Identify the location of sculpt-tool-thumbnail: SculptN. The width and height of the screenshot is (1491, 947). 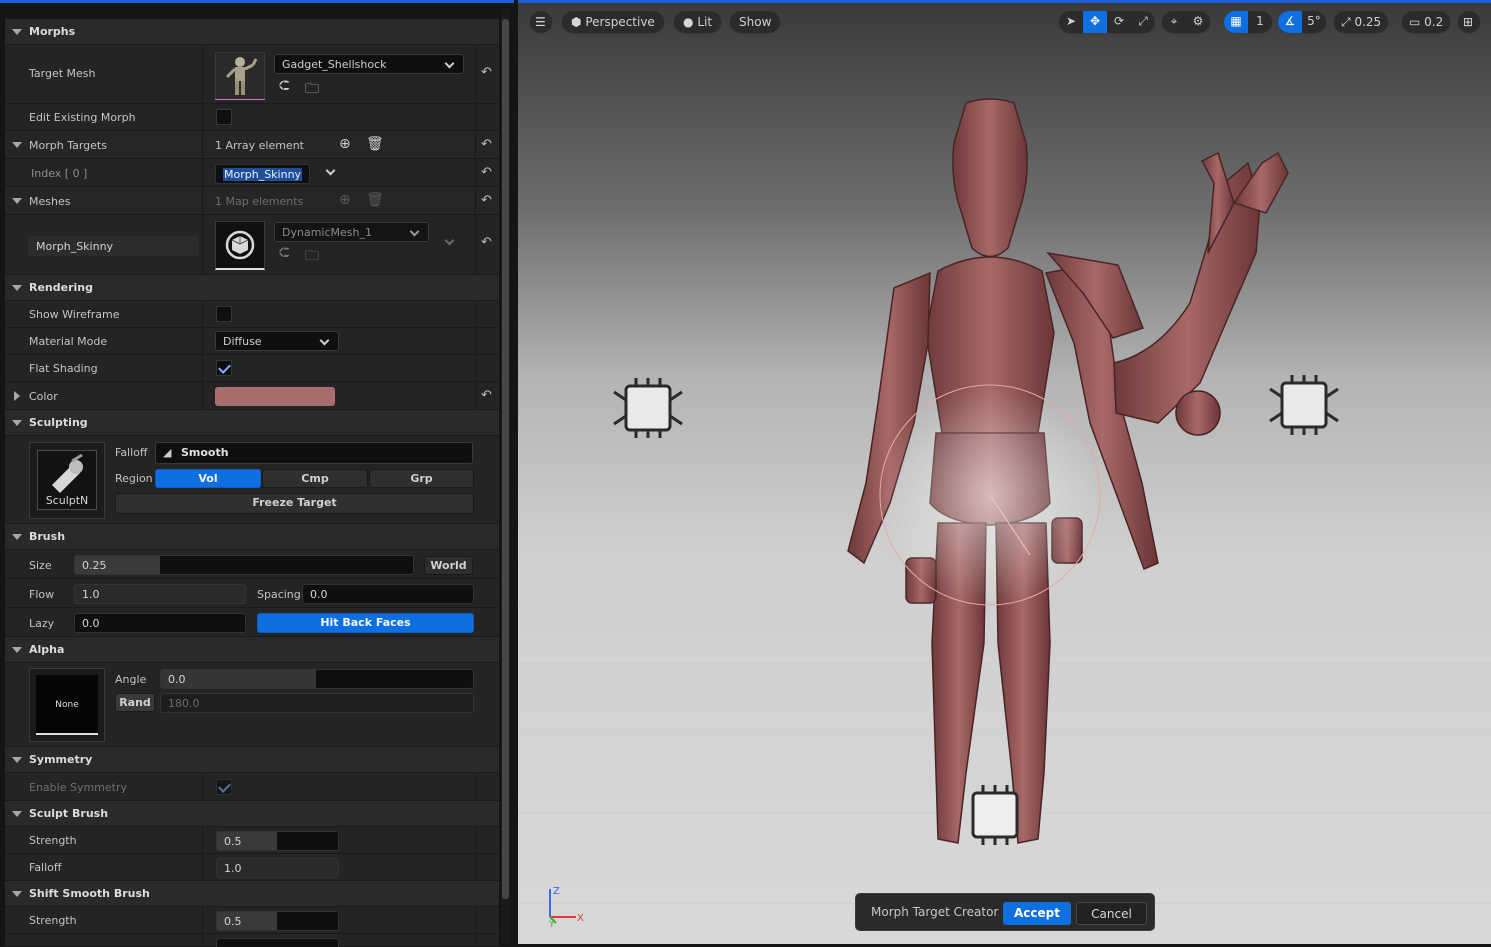
(67, 480).